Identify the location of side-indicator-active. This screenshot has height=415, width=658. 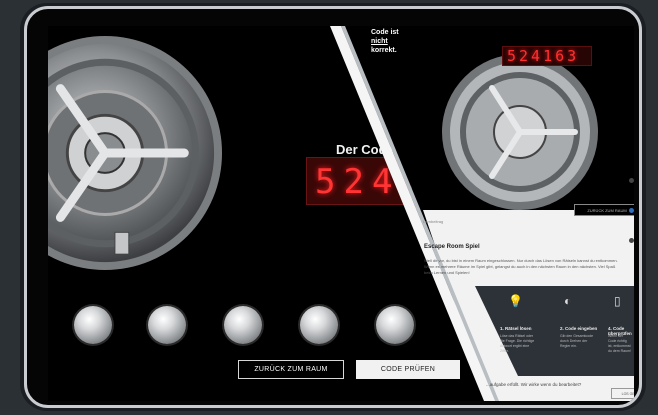
(631, 210).